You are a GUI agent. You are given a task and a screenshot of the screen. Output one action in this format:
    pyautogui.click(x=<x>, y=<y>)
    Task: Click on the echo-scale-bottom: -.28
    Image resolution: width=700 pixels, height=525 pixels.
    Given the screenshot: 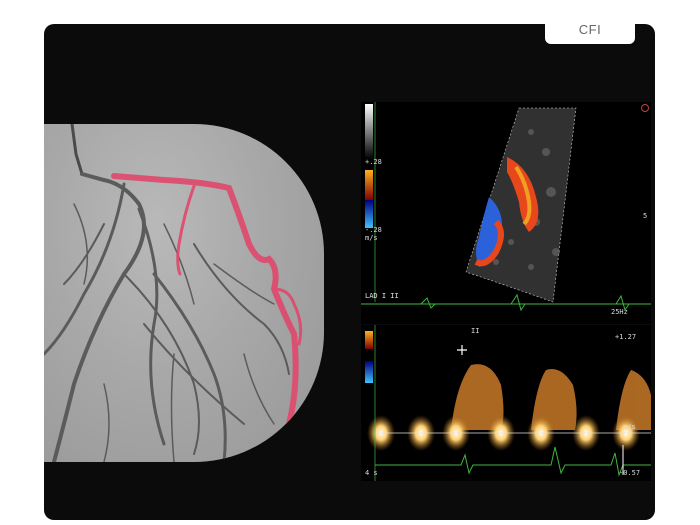 What is the action you would take?
    pyautogui.click(x=373, y=230)
    